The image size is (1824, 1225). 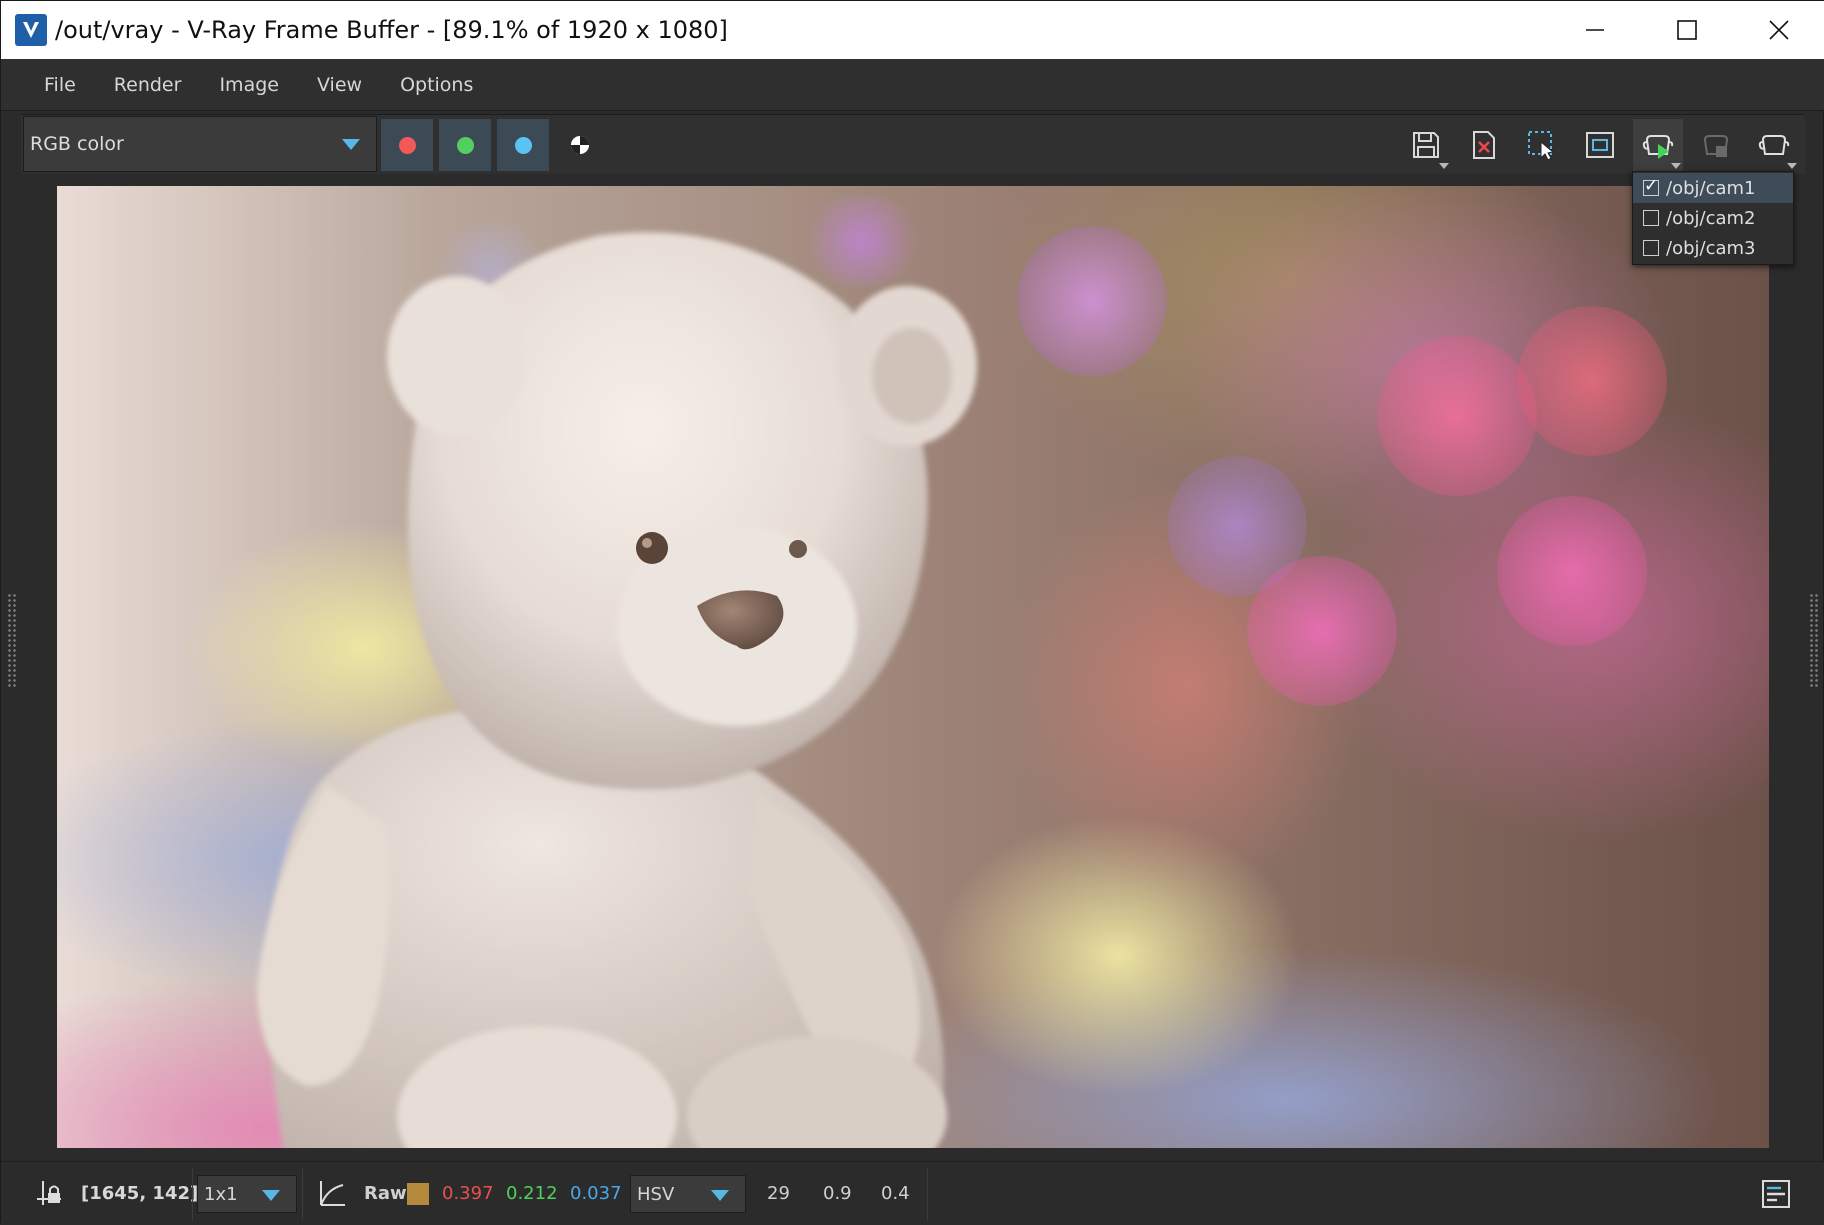 I want to click on render-last-button, so click(x=1774, y=145).